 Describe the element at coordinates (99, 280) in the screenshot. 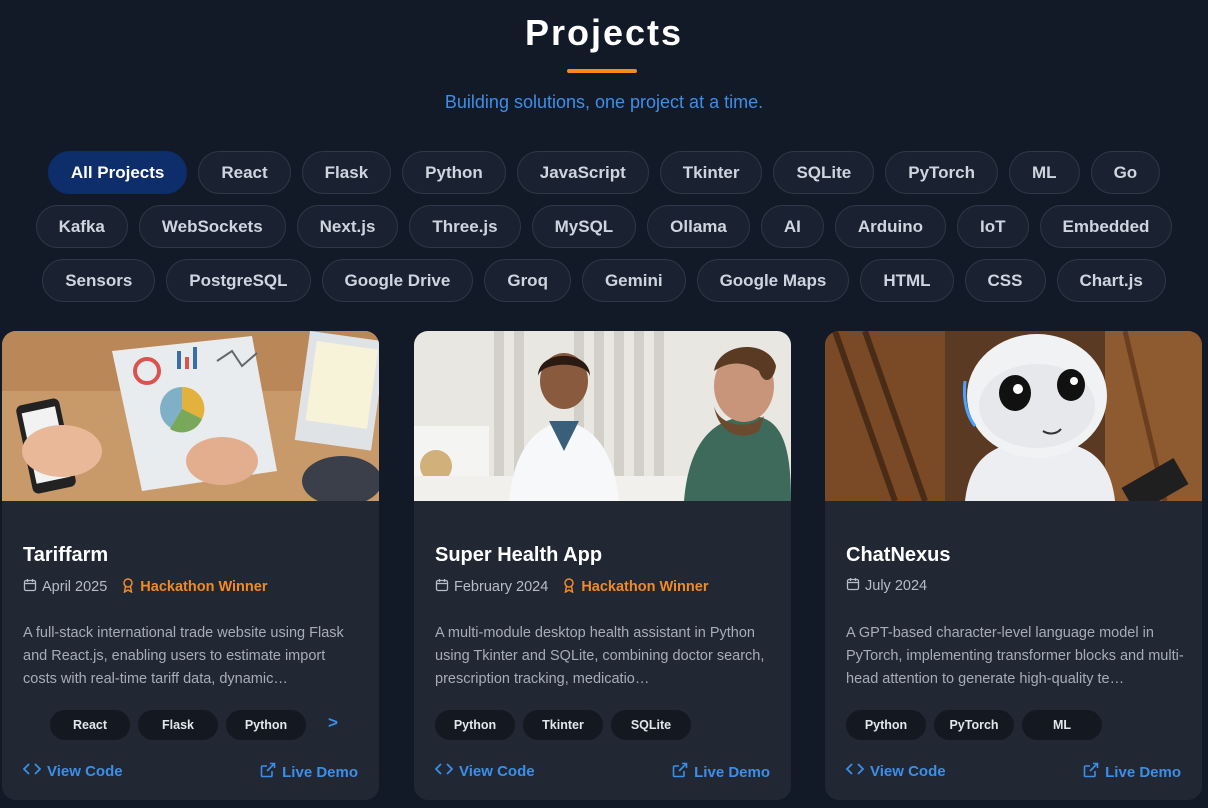

I see `filter-chip-sensors: Sensors` at that location.